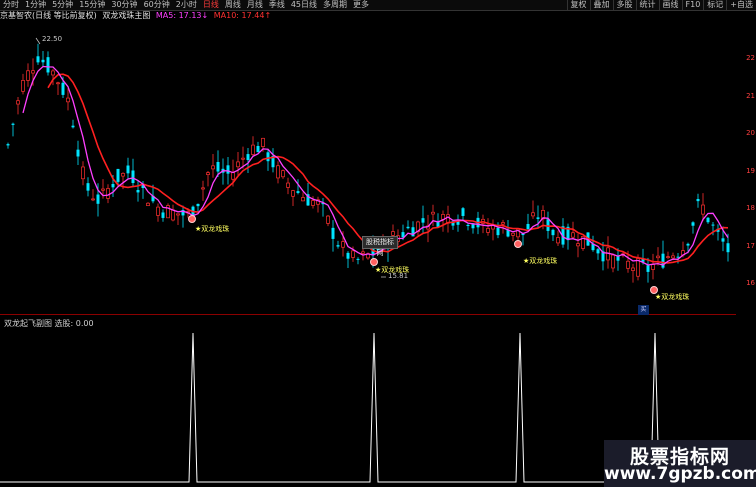 The width and height of the screenshot is (756, 487). I want to click on toolbar-button-0: 复权, so click(578, 5).